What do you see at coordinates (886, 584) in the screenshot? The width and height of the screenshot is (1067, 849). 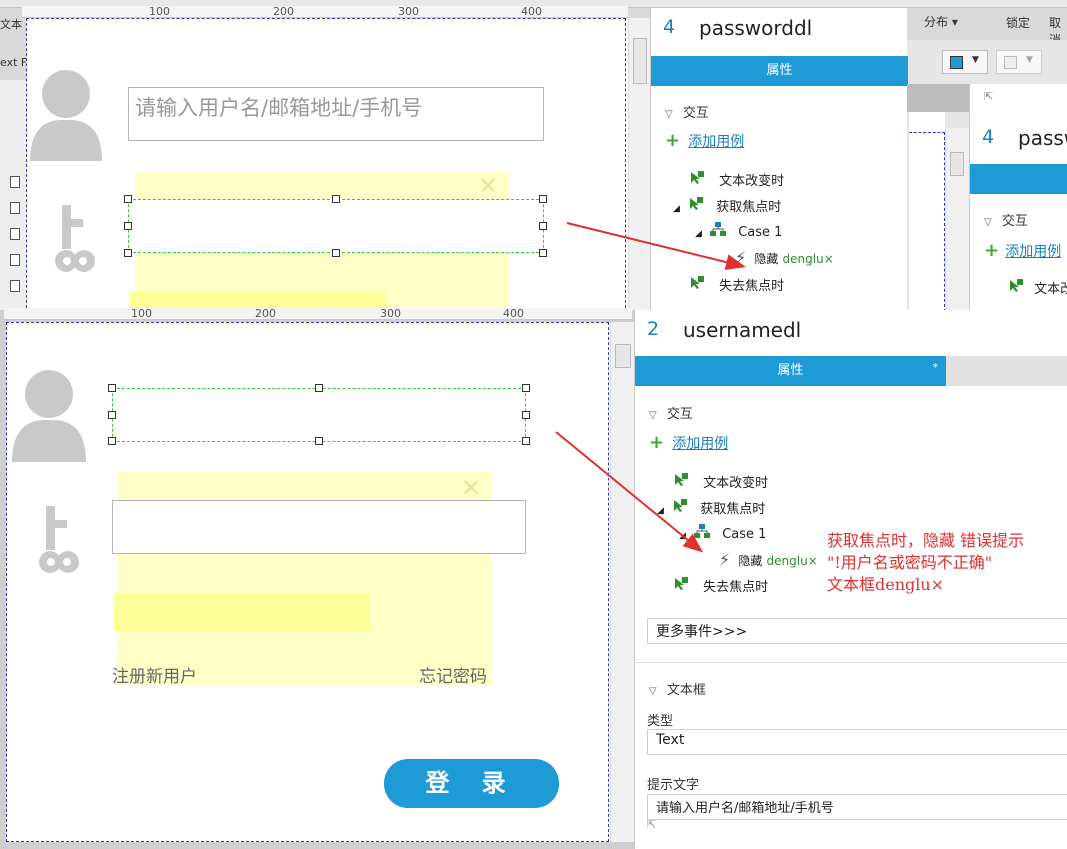 I see `annotation-line: 文本框denglu×` at bounding box center [886, 584].